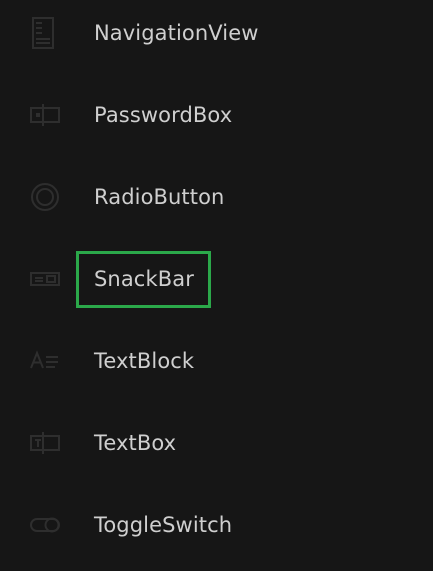 The height and width of the screenshot is (571, 433). I want to click on list-item-password-box: PasswordBox, so click(216, 115).